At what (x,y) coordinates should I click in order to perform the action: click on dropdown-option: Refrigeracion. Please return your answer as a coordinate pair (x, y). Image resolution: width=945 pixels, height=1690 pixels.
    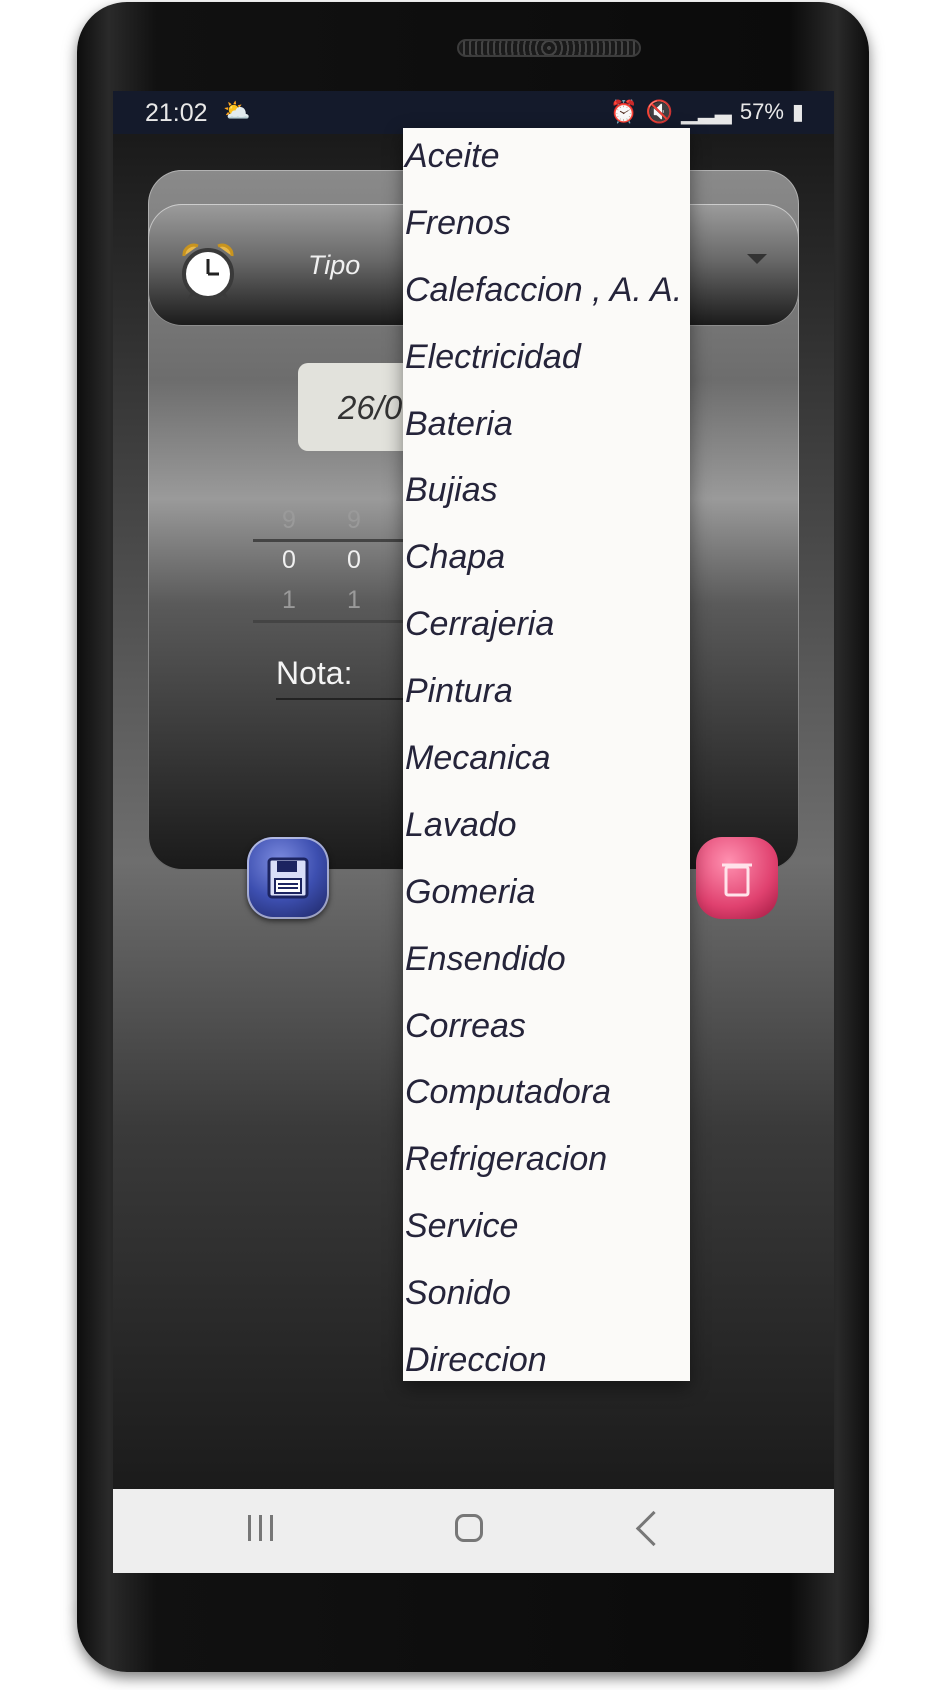
    Looking at the image, I should click on (546, 1164).